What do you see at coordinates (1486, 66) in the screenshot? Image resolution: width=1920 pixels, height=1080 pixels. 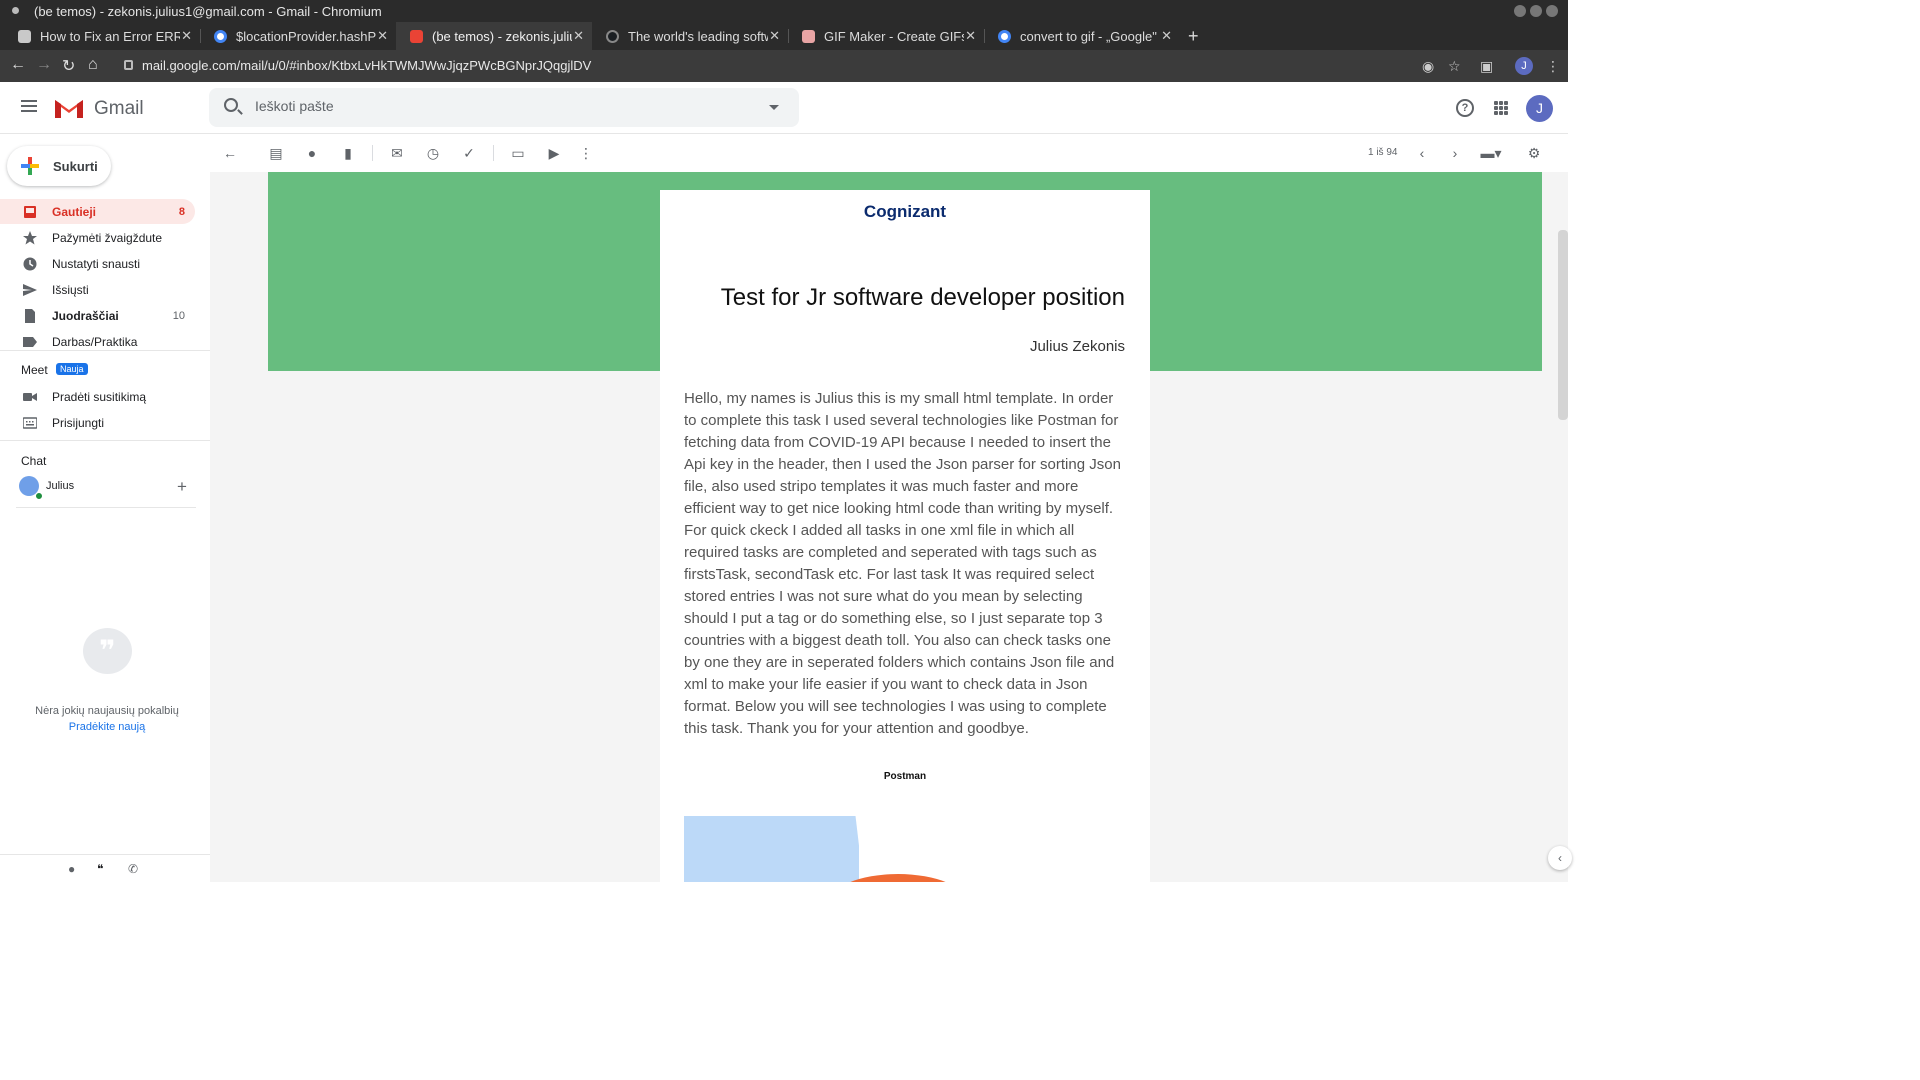 I see `extension-icon: ▣` at bounding box center [1486, 66].